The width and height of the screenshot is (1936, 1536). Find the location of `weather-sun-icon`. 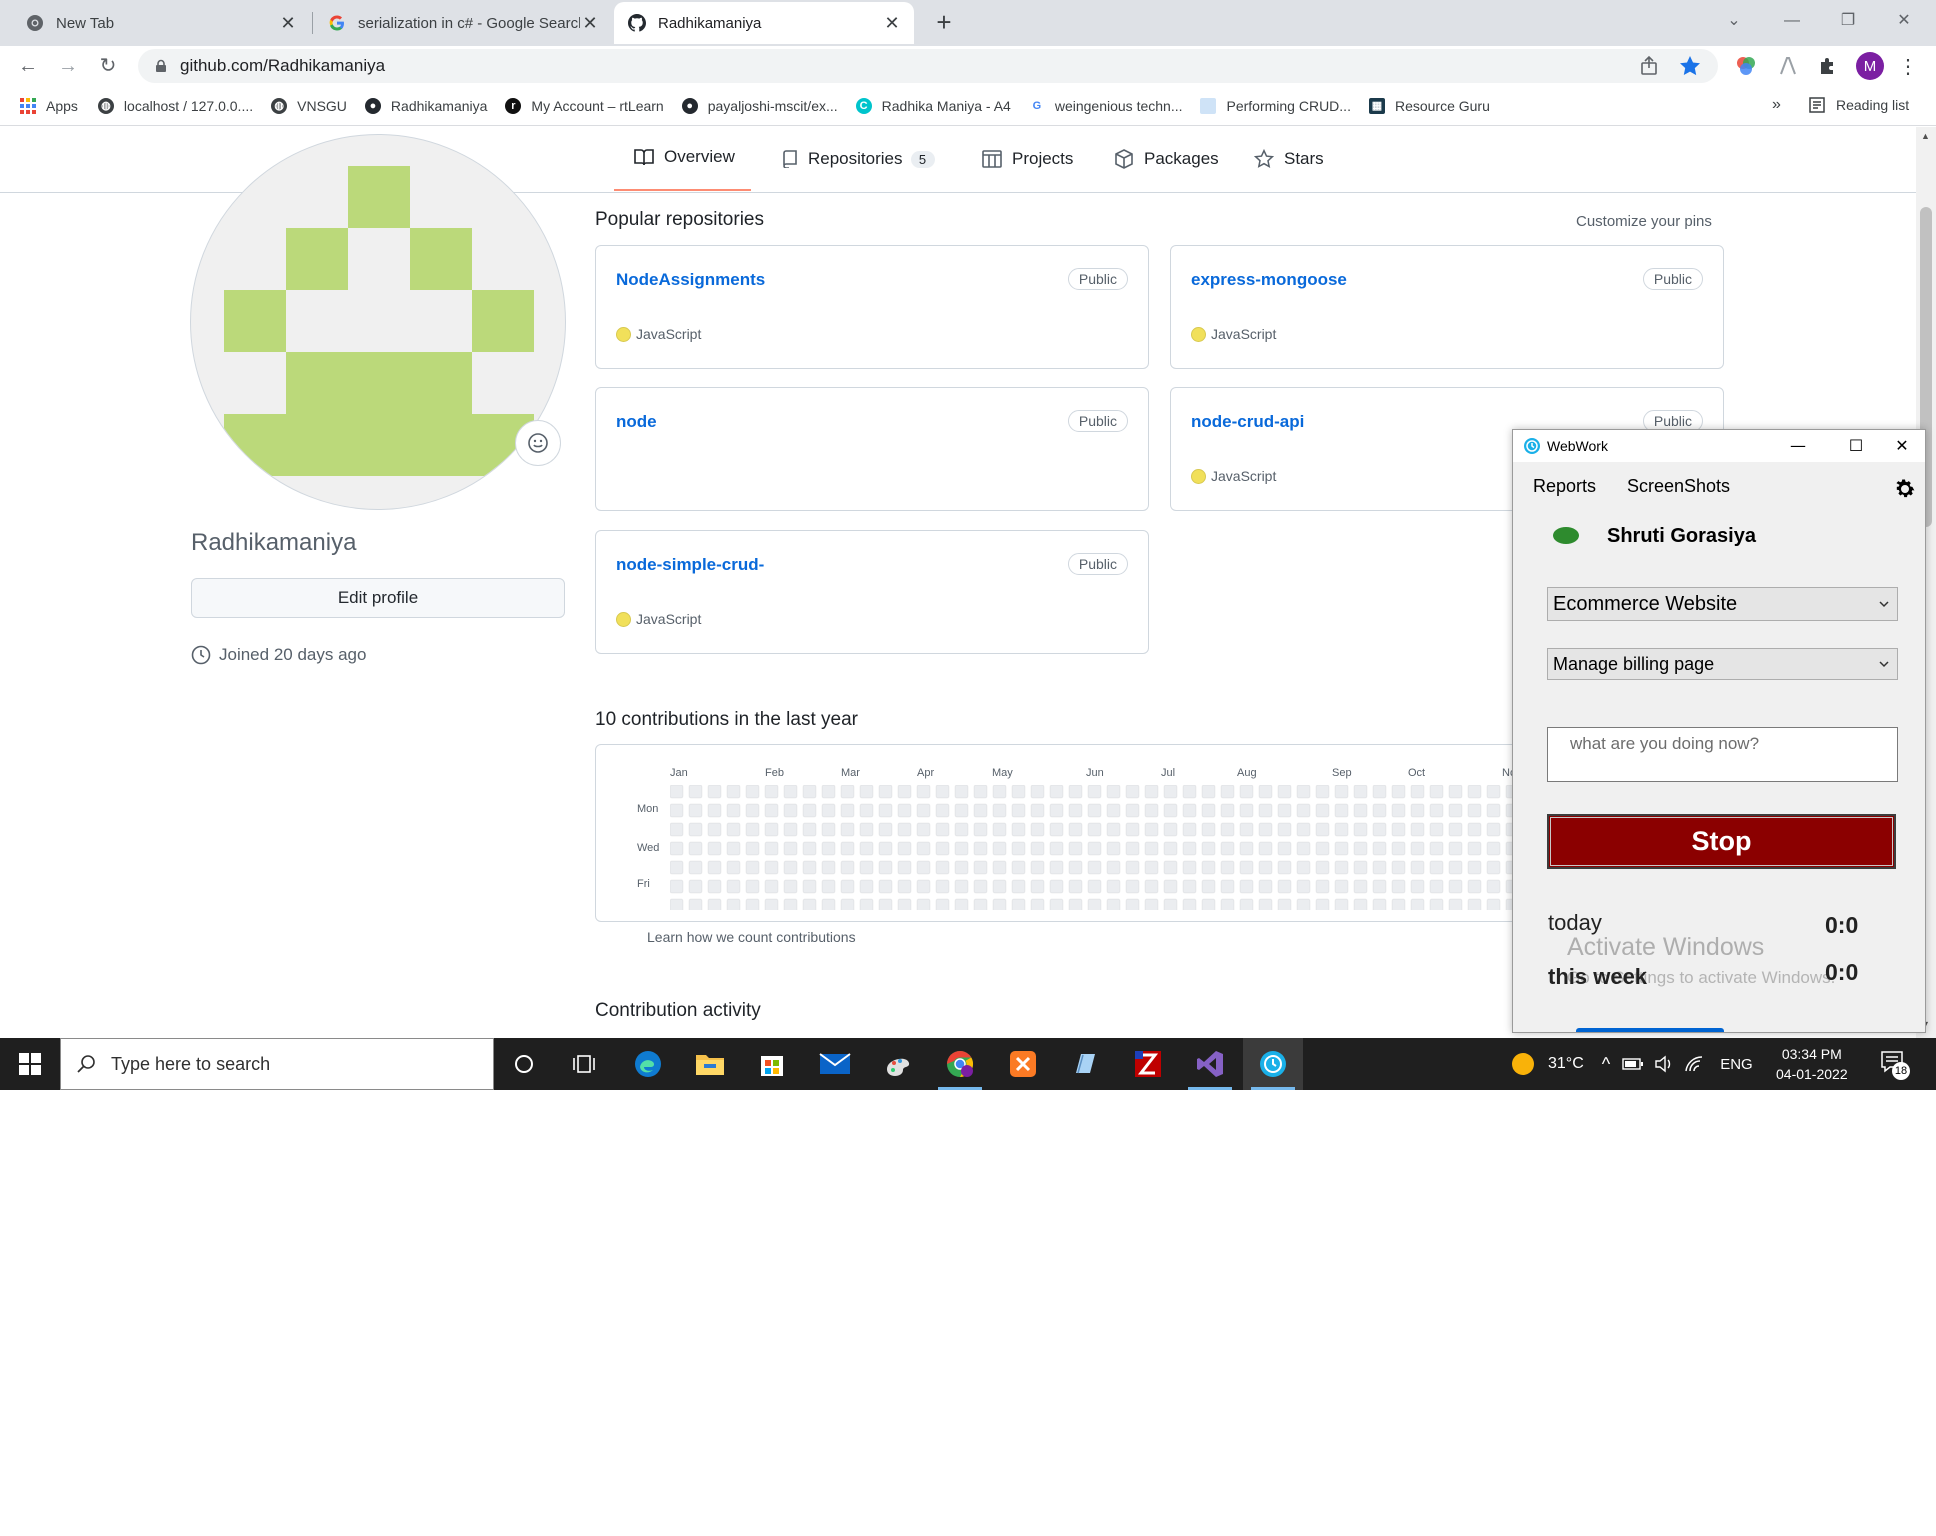

weather-sun-icon is located at coordinates (1523, 1064).